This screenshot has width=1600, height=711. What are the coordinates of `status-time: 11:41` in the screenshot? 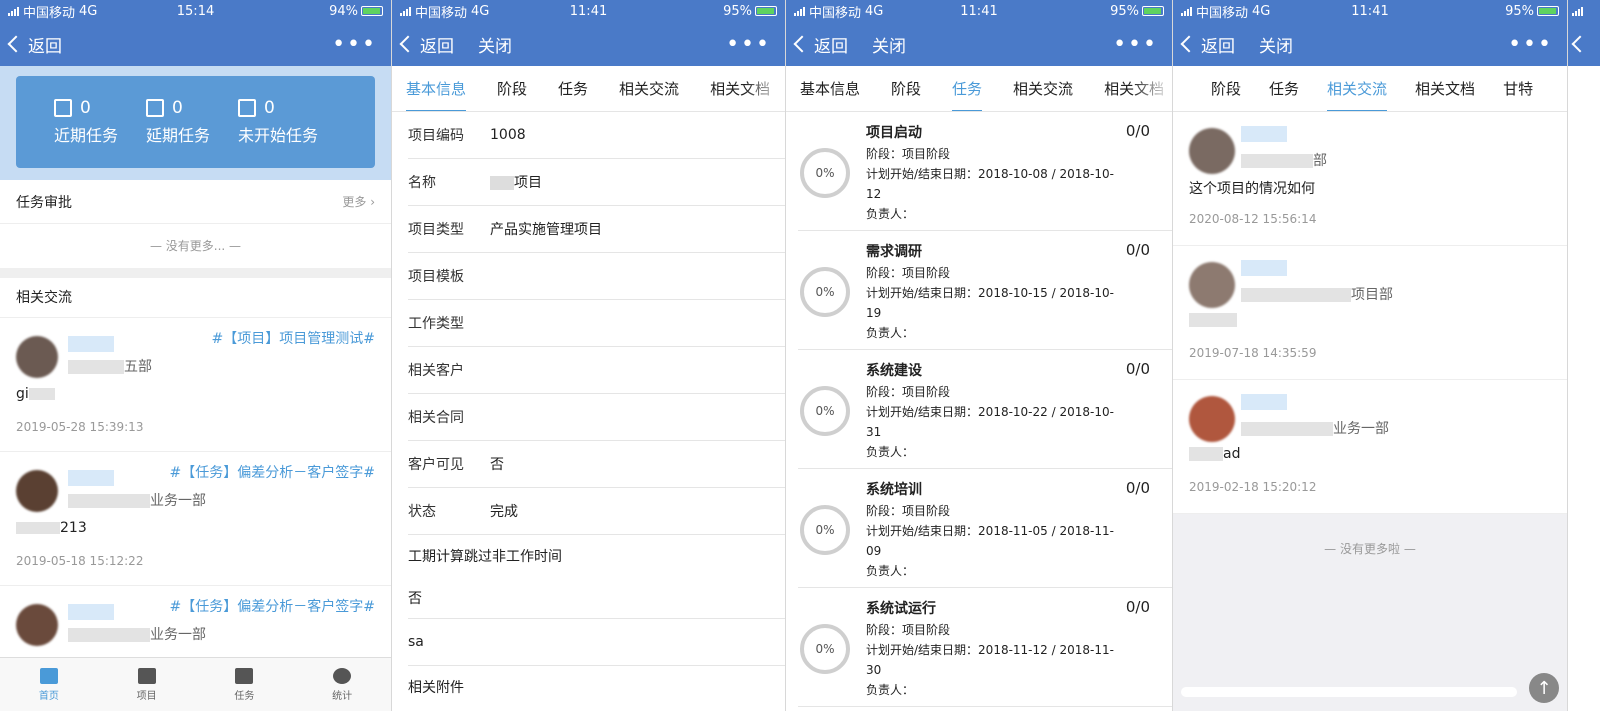 It's located at (588, 11).